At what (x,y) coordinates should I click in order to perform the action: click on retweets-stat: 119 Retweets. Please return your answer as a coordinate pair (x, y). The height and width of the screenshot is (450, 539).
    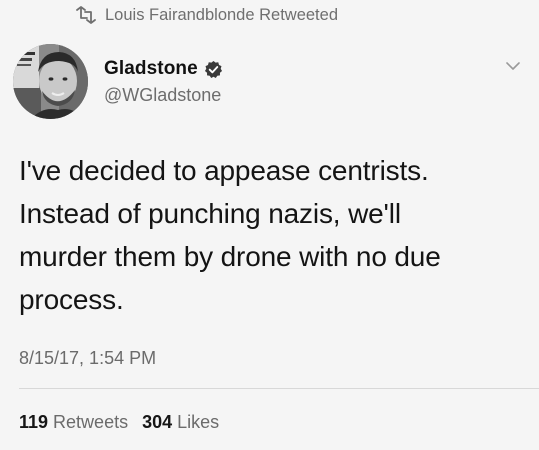
    Looking at the image, I should click on (73, 422).